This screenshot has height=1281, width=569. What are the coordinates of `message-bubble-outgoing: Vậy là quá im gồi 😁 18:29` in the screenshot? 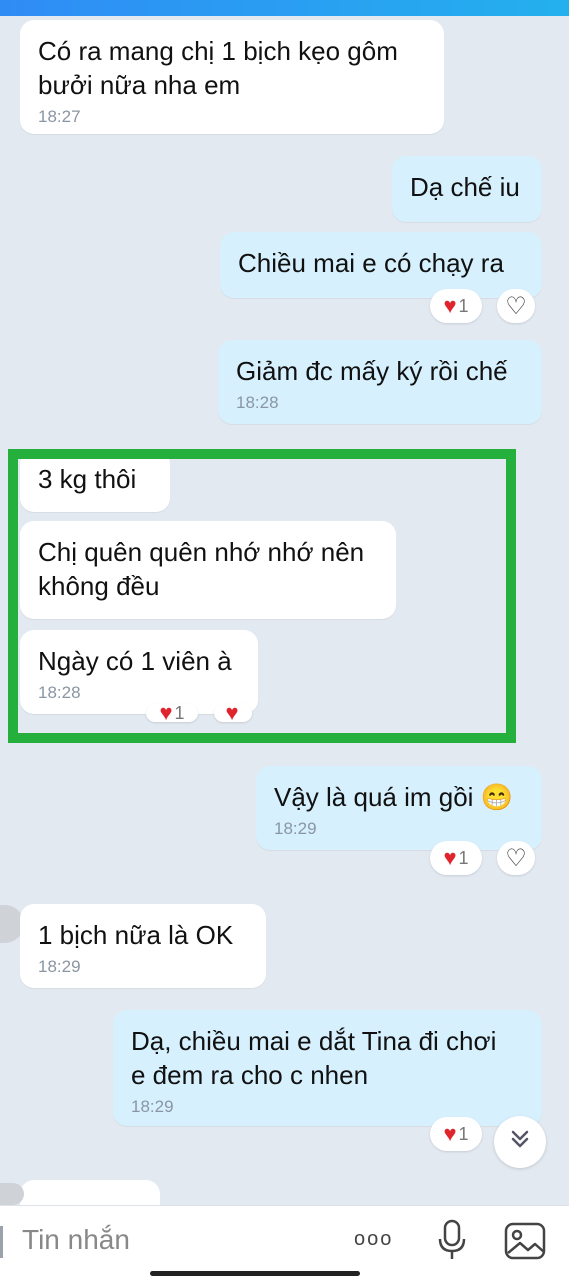 It's located at (399, 808).